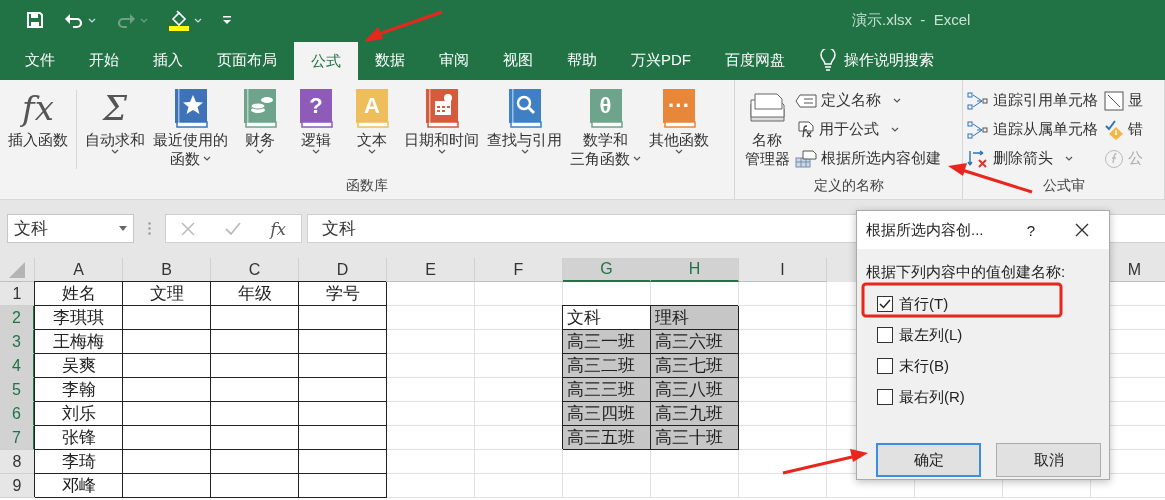 This screenshot has height=500, width=1165. What do you see at coordinates (17, 318) in the screenshot?
I see `row-header: 2` at bounding box center [17, 318].